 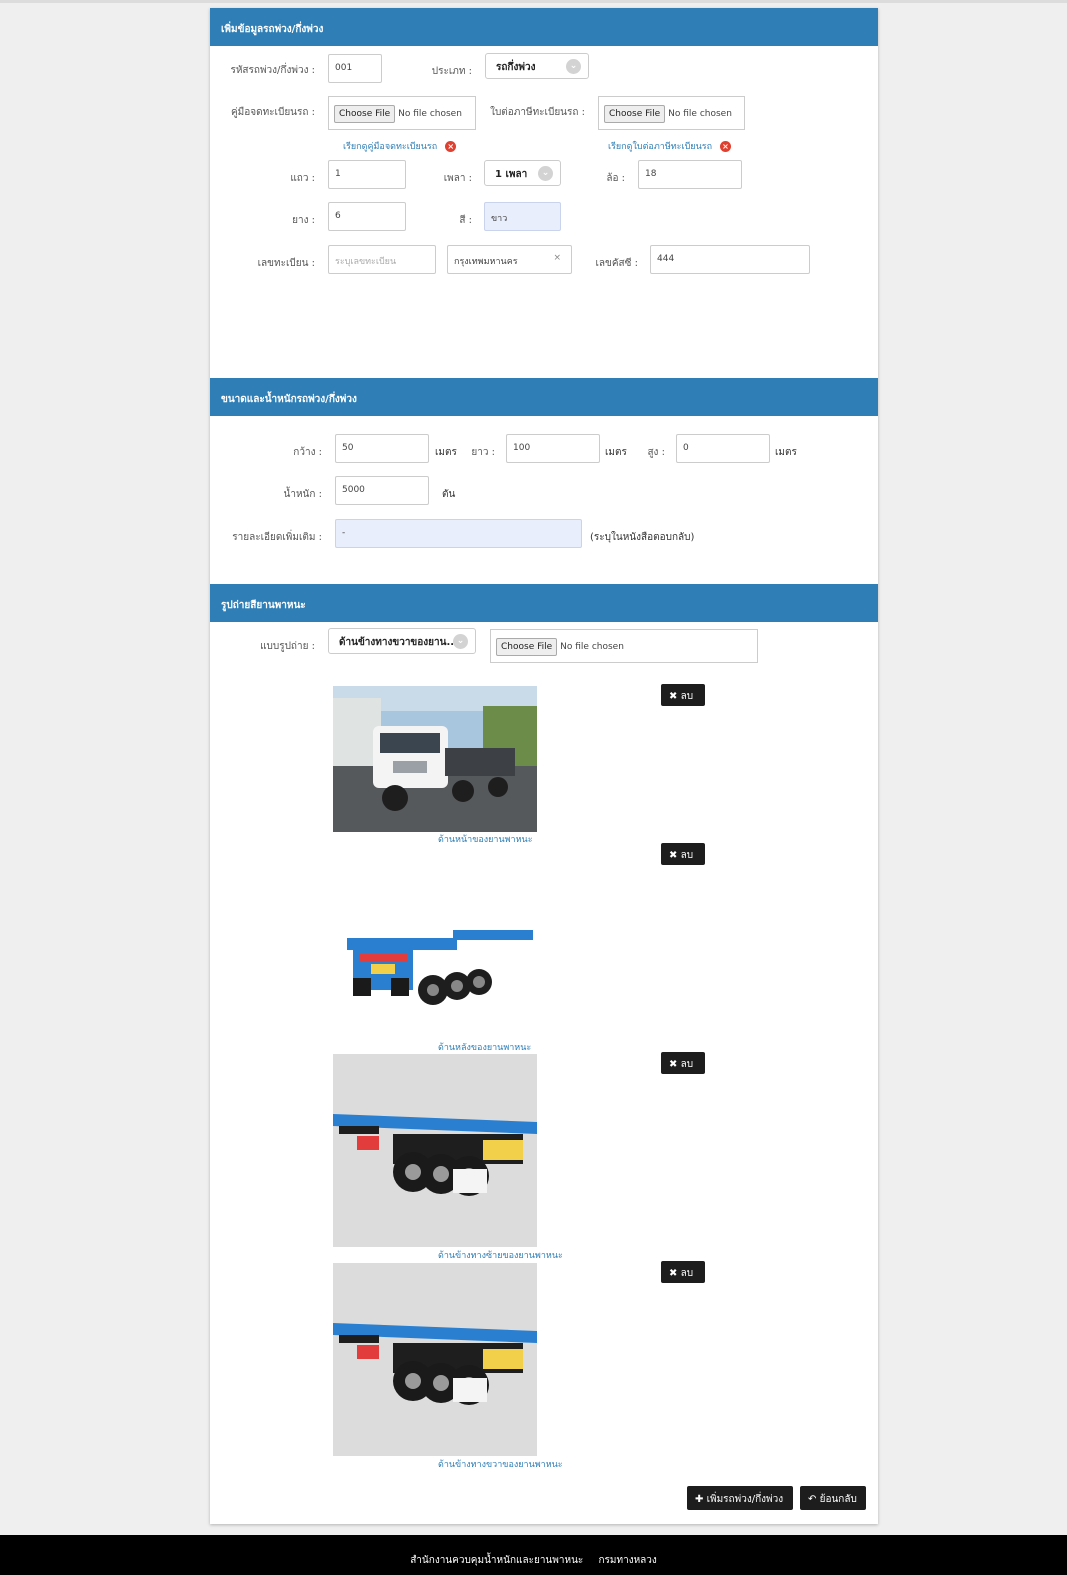 I want to click on width-unit: เมตร, so click(x=446, y=452).